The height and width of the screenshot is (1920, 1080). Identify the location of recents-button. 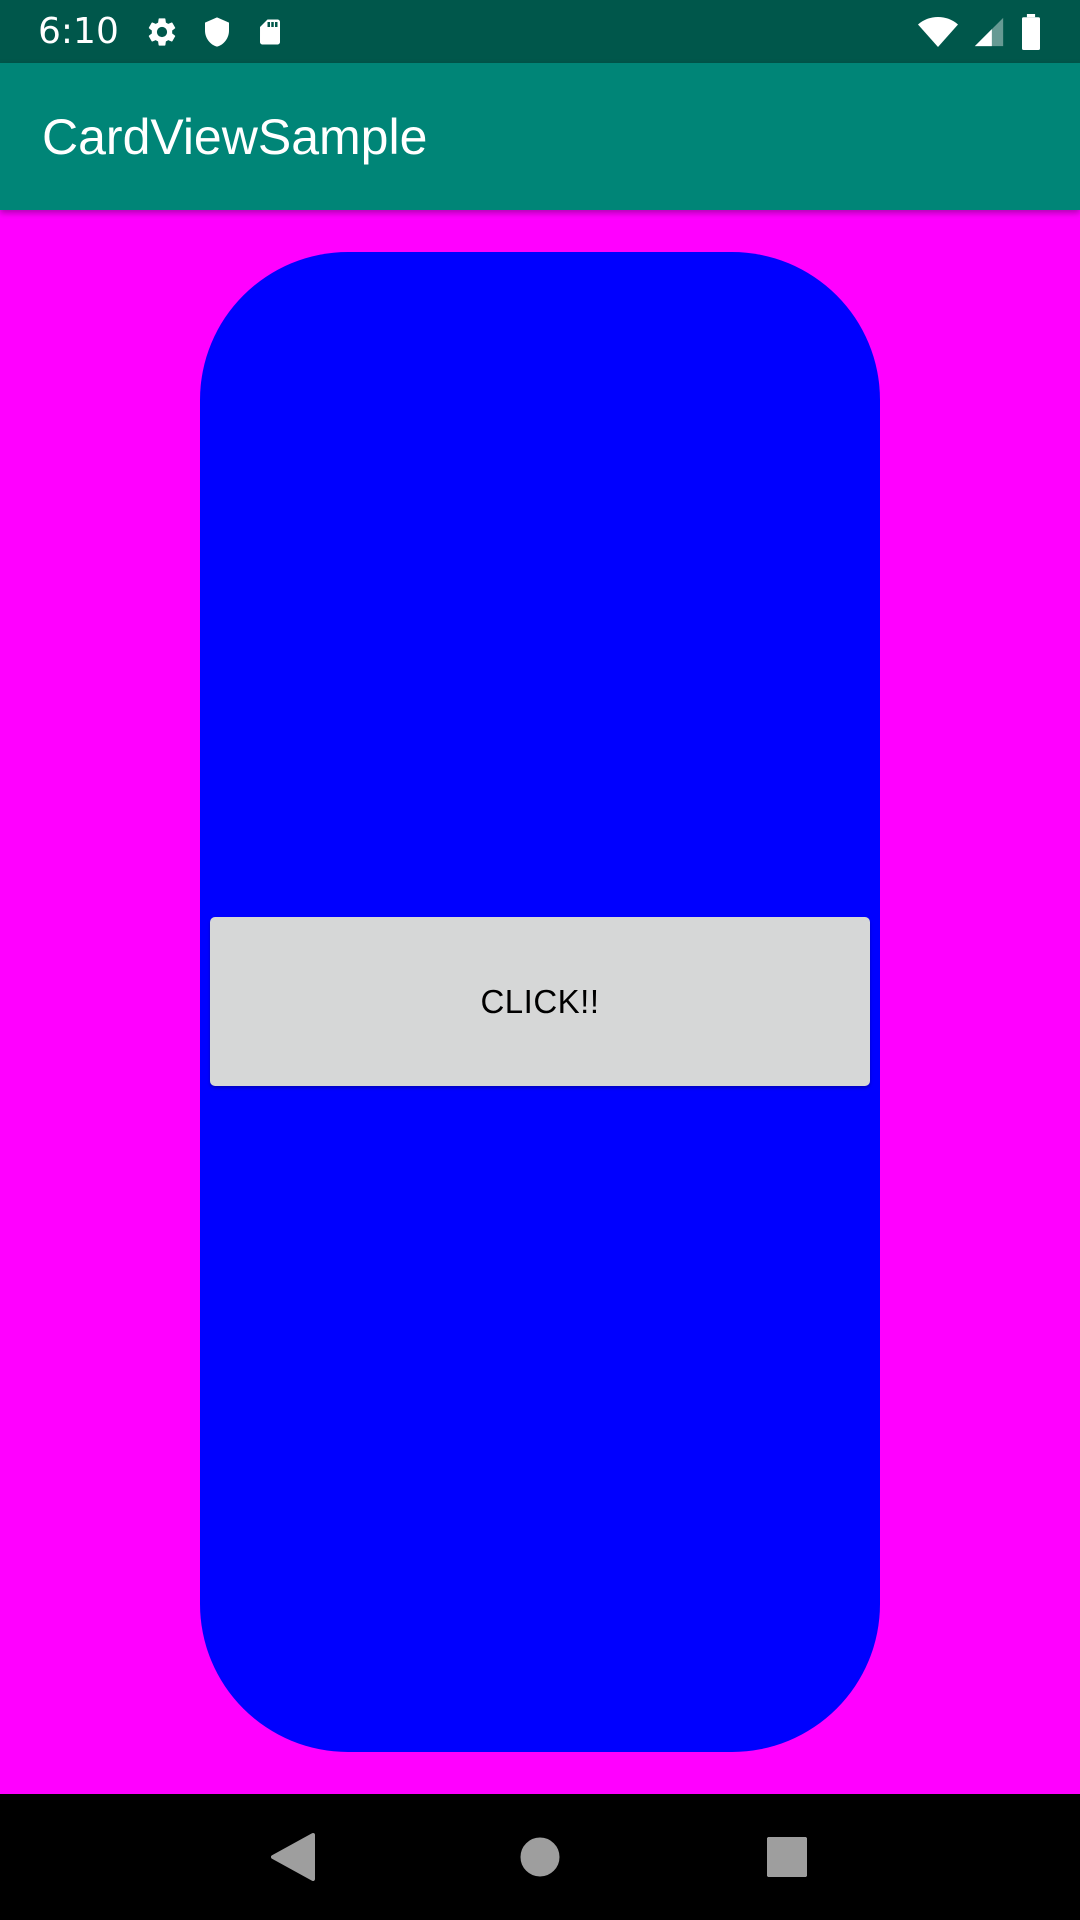
(787, 1857).